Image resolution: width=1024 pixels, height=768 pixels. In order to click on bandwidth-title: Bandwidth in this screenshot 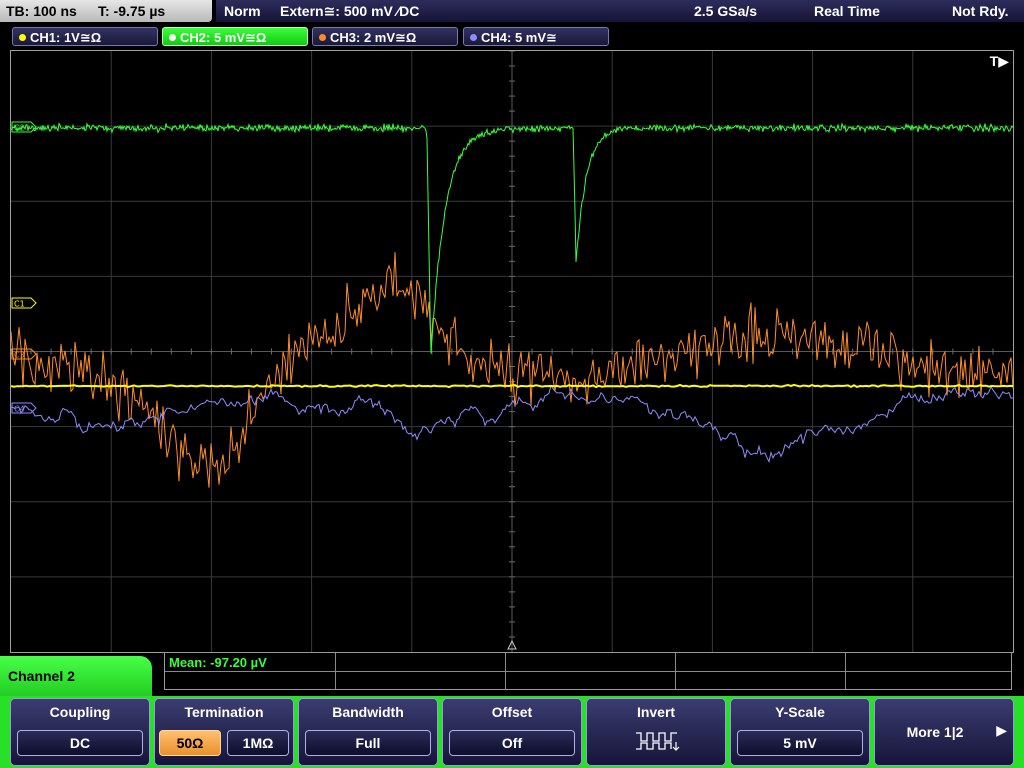, I will do `click(368, 712)`.